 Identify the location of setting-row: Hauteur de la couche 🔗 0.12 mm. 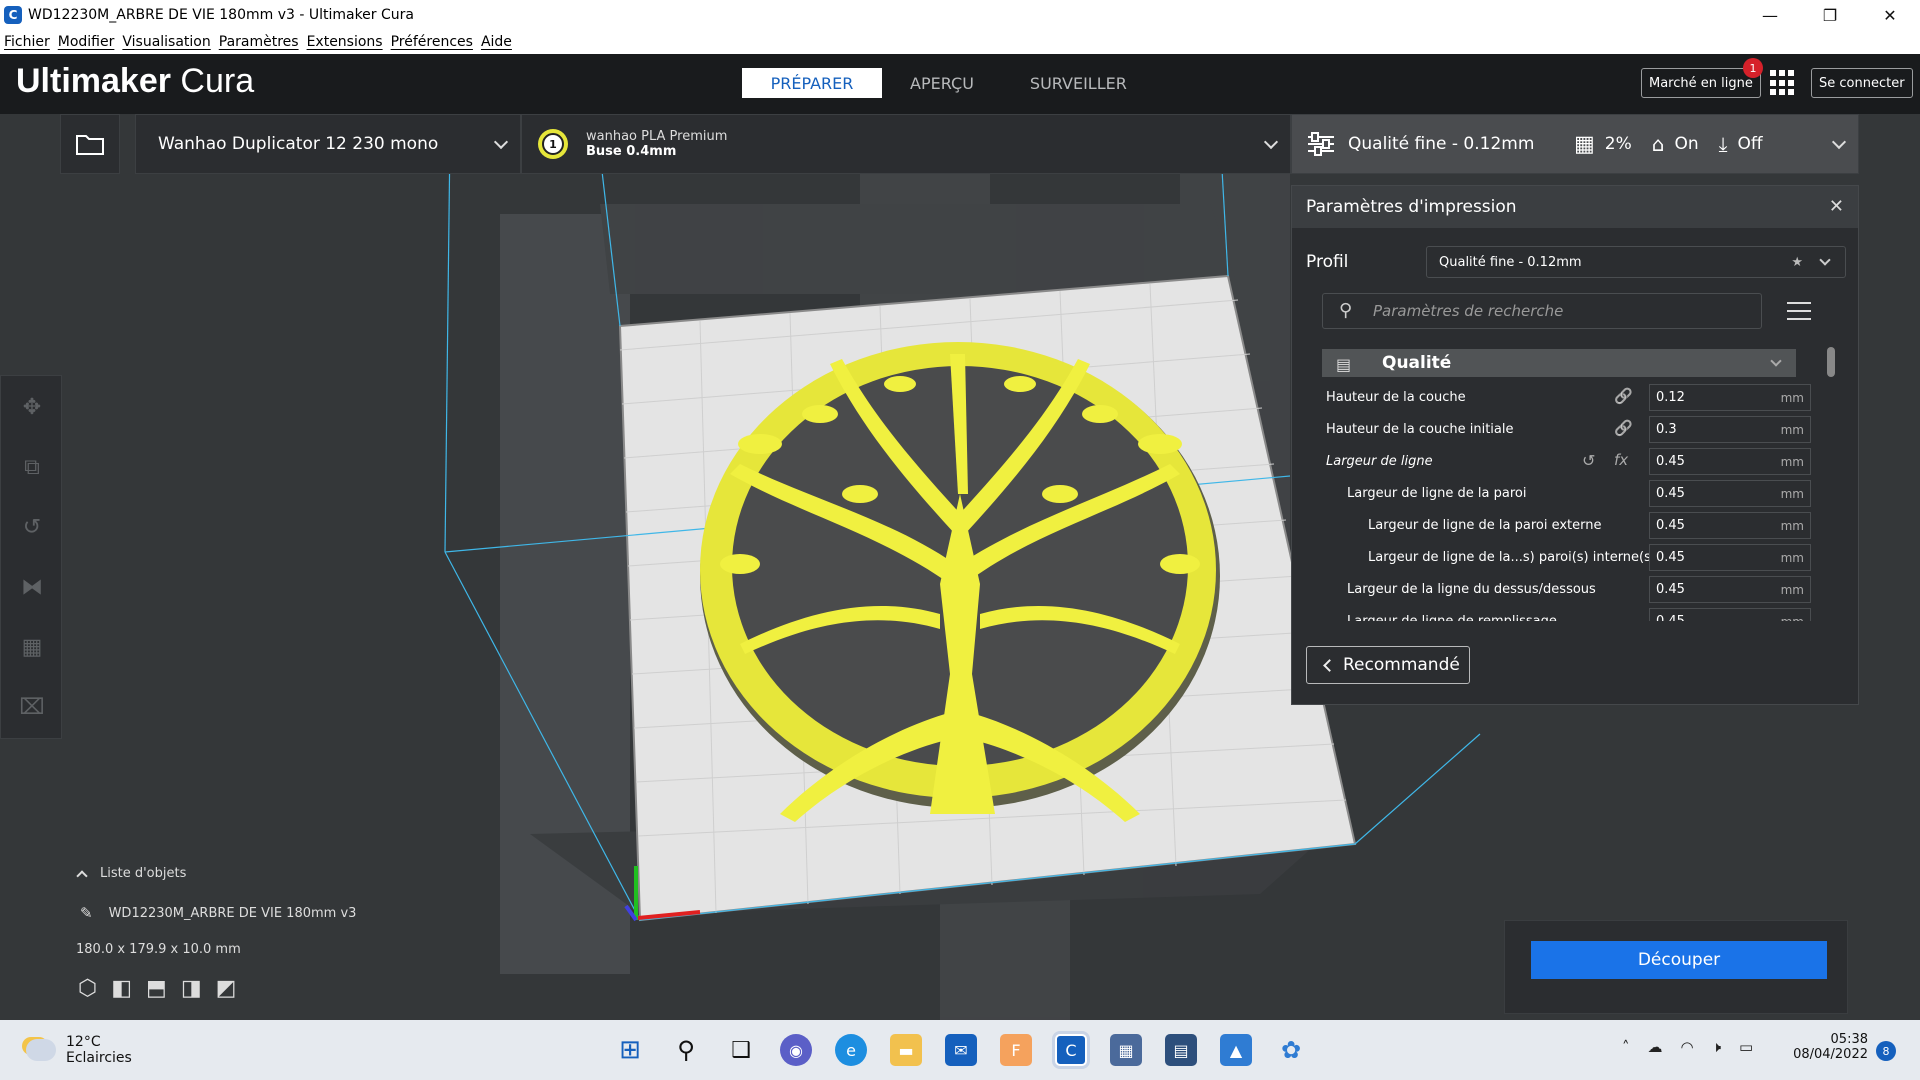
(1572, 397).